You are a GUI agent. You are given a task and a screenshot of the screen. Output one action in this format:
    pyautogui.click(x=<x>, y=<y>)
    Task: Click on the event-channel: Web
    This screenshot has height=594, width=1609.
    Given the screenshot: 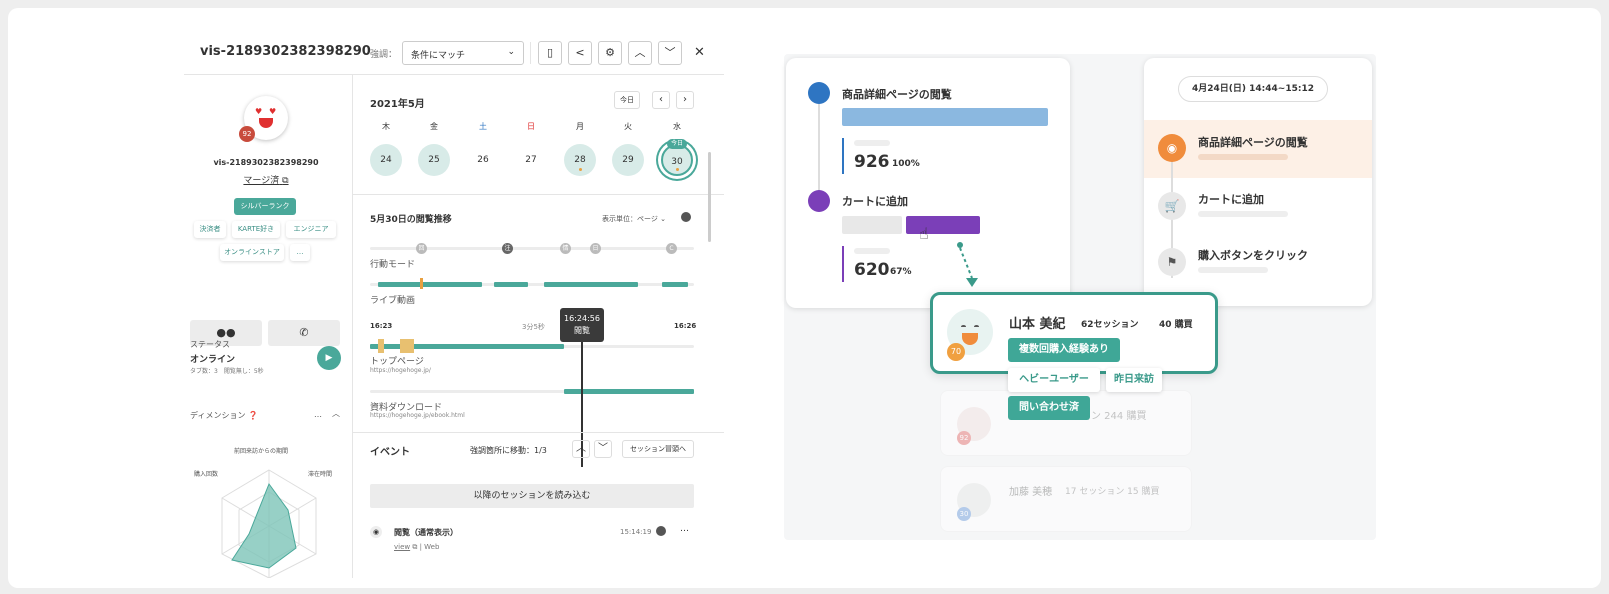 What is the action you would take?
    pyautogui.click(x=432, y=547)
    